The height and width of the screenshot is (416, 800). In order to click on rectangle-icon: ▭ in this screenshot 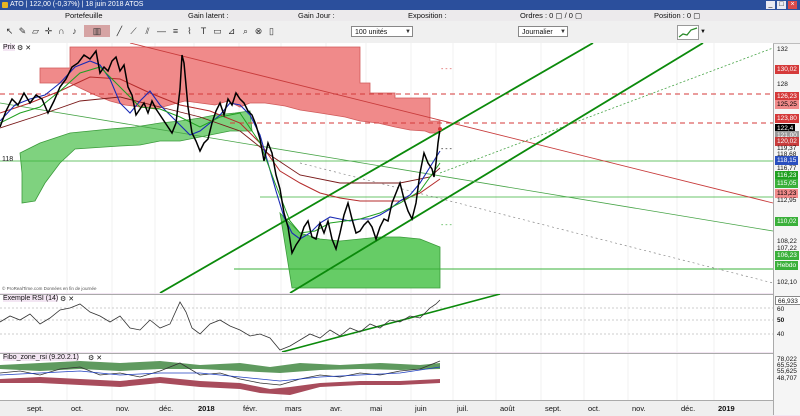, I will do `click(217, 31)`.